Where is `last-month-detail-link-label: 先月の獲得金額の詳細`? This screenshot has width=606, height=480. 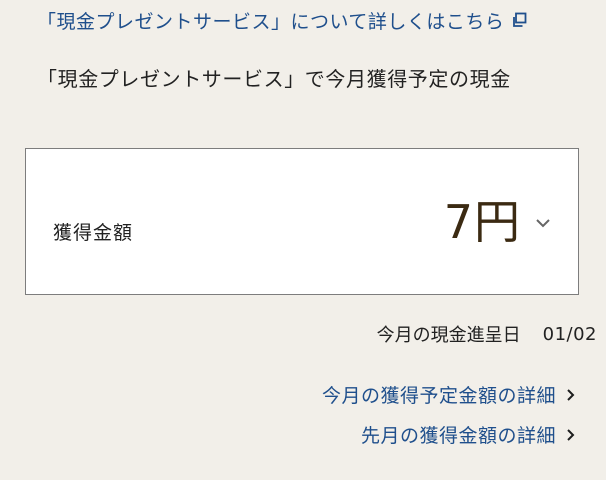 last-month-detail-link-label: 先月の獲得金額の詳細 is located at coordinates (458, 436).